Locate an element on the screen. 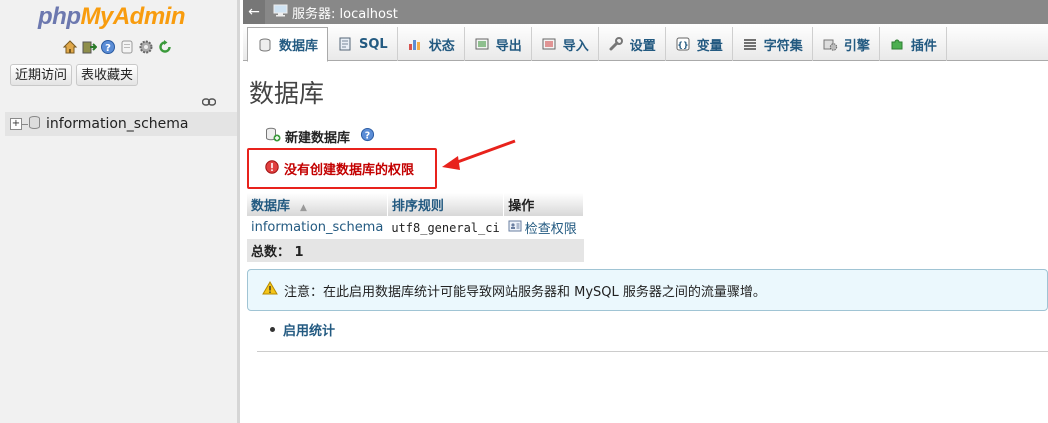 The image size is (1048, 423). tab-label: 状态 is located at coordinates (442, 44).